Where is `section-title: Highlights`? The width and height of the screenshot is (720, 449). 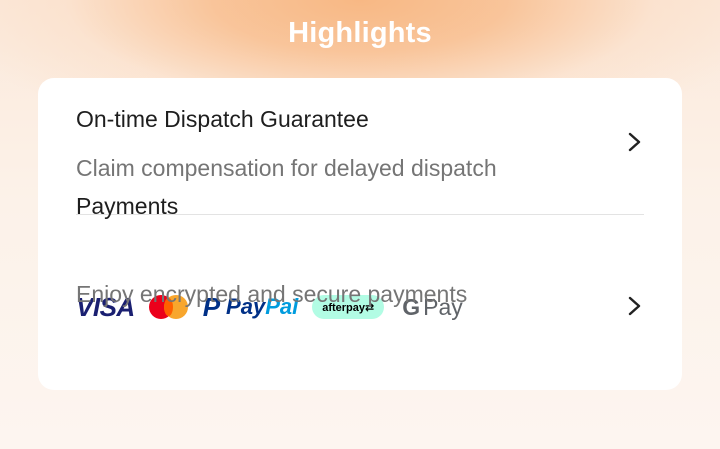 section-title: Highlights is located at coordinates (360, 33).